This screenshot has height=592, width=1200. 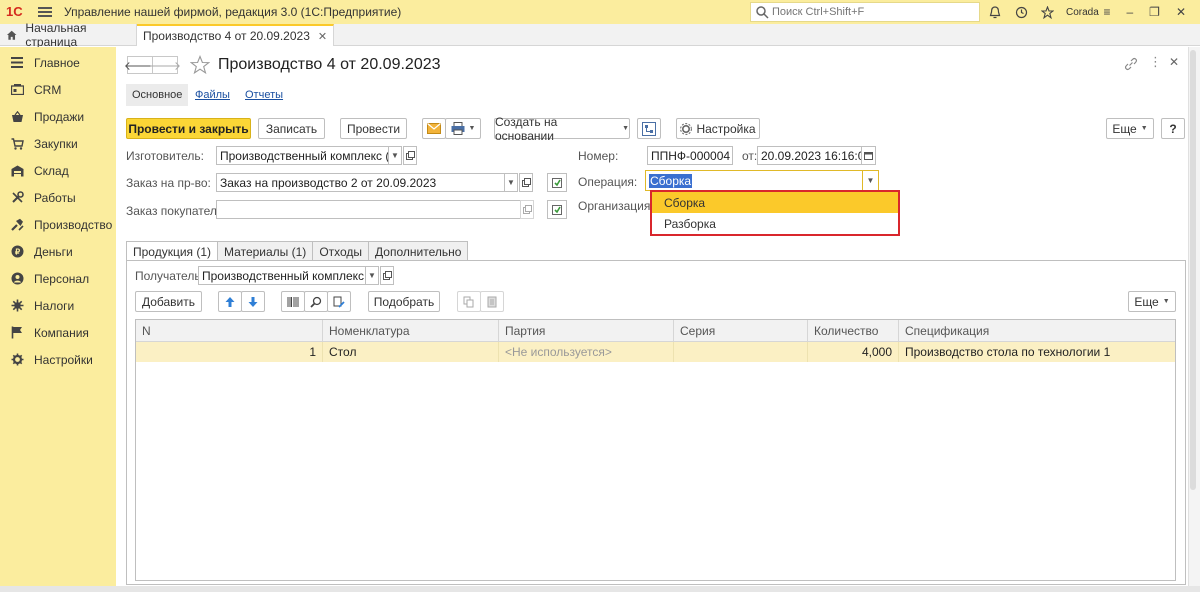 I want to click on add-row-button: Добавить, so click(x=168, y=301).